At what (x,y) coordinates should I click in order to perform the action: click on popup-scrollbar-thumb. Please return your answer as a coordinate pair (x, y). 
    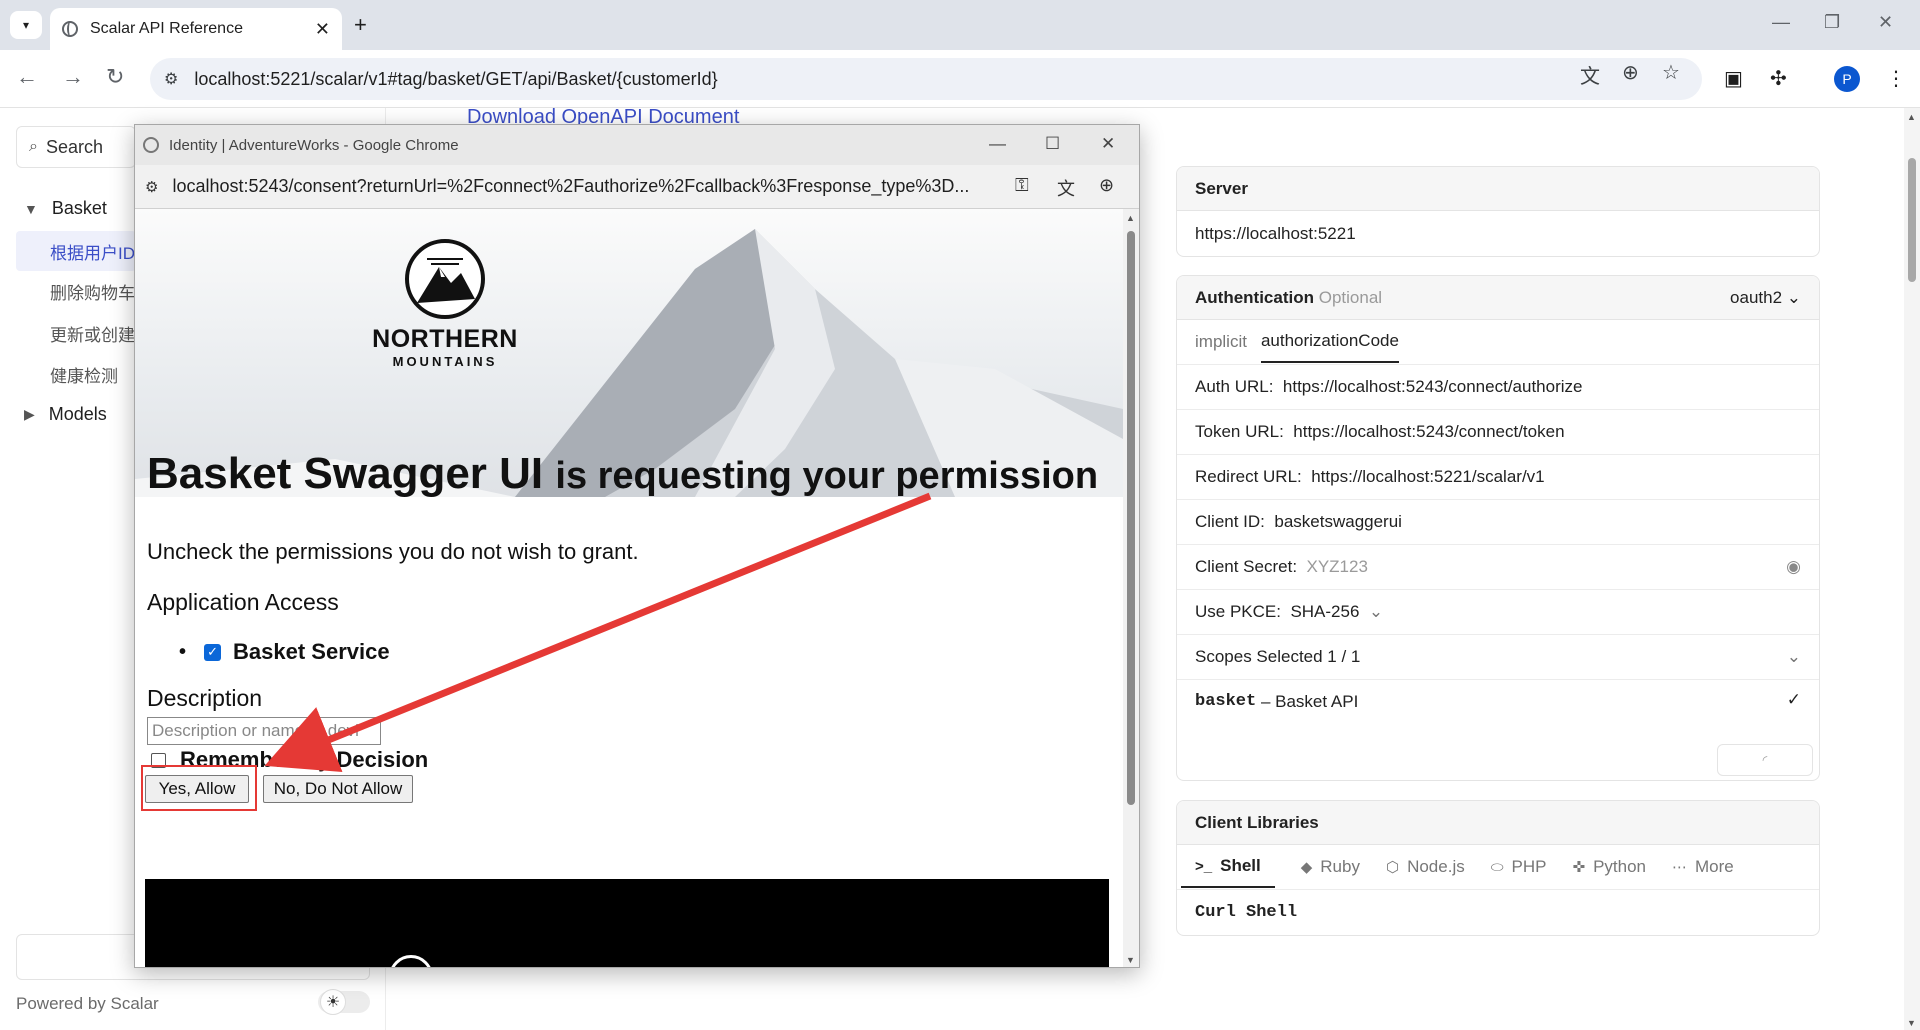
    Looking at the image, I should click on (1131, 518).